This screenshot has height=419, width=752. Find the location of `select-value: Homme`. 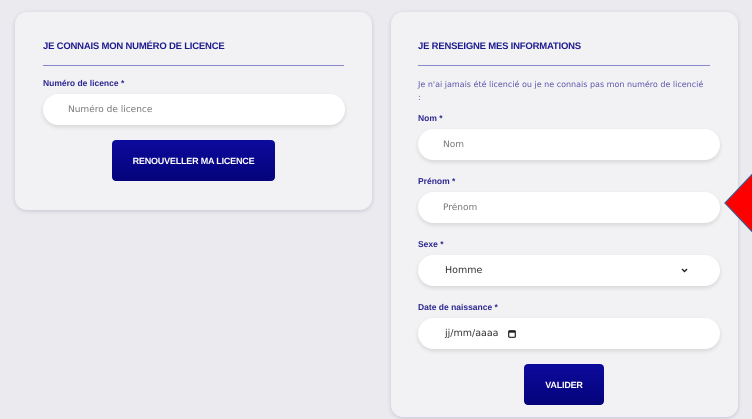

select-value: Homme is located at coordinates (463, 270).